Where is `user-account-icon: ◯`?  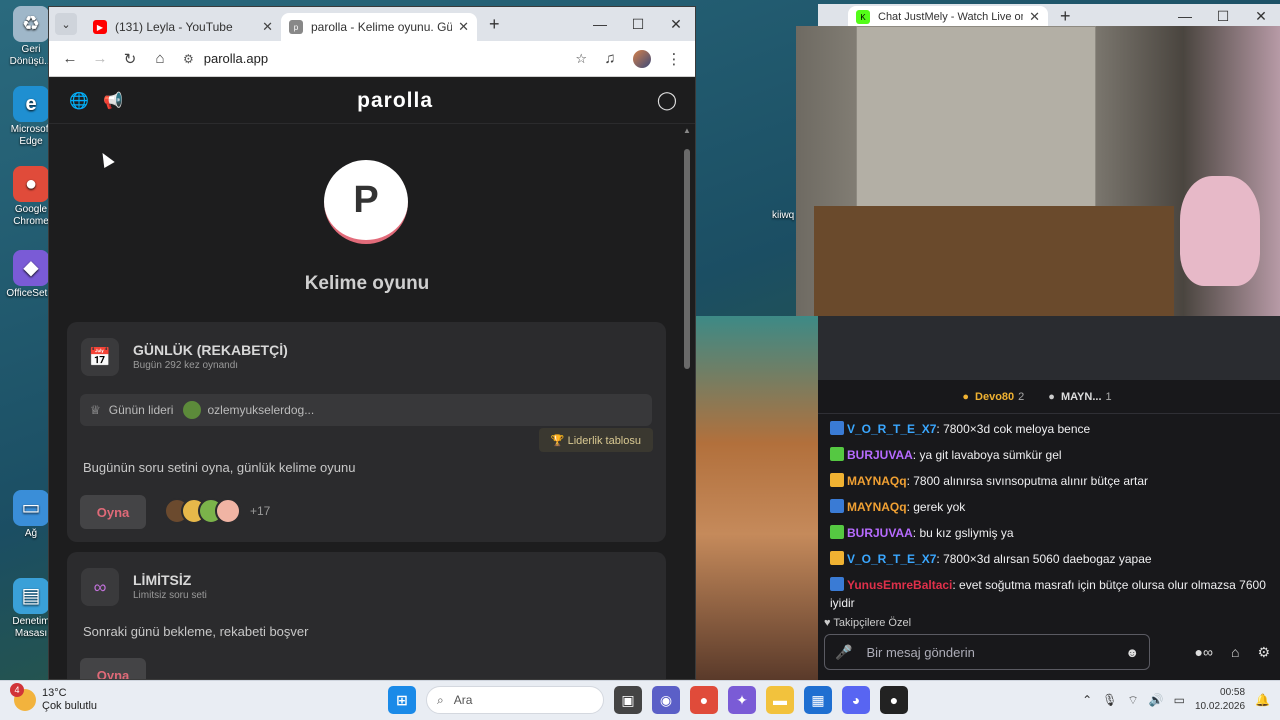
user-account-icon: ◯ is located at coordinates (667, 100).